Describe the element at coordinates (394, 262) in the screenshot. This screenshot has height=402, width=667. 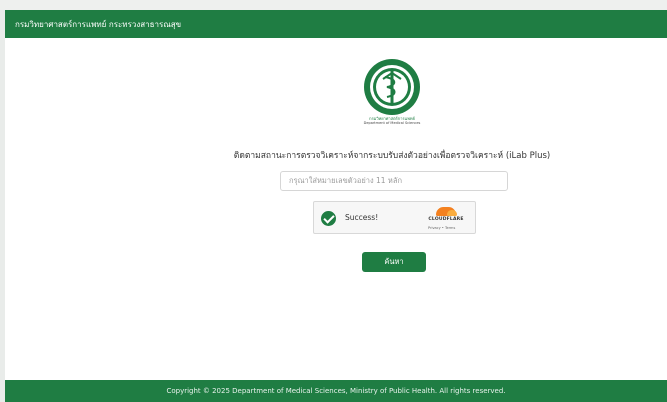
I see `search-button: ค้นหา` at that location.